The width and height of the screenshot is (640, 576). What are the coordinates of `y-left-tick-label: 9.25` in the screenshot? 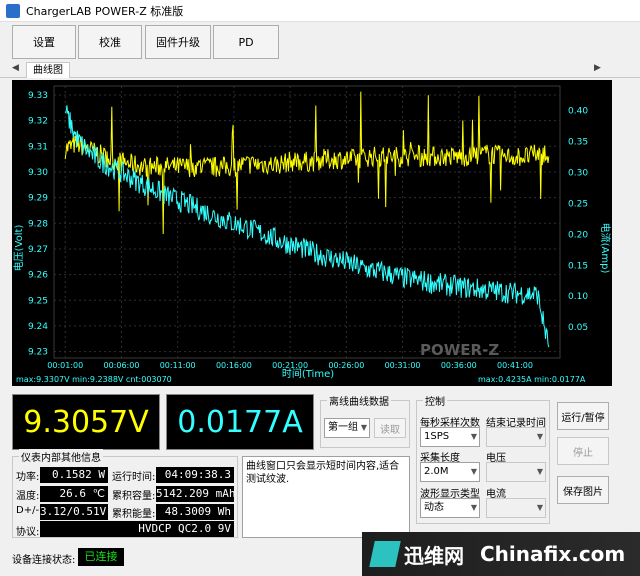 It's located at (38, 301).